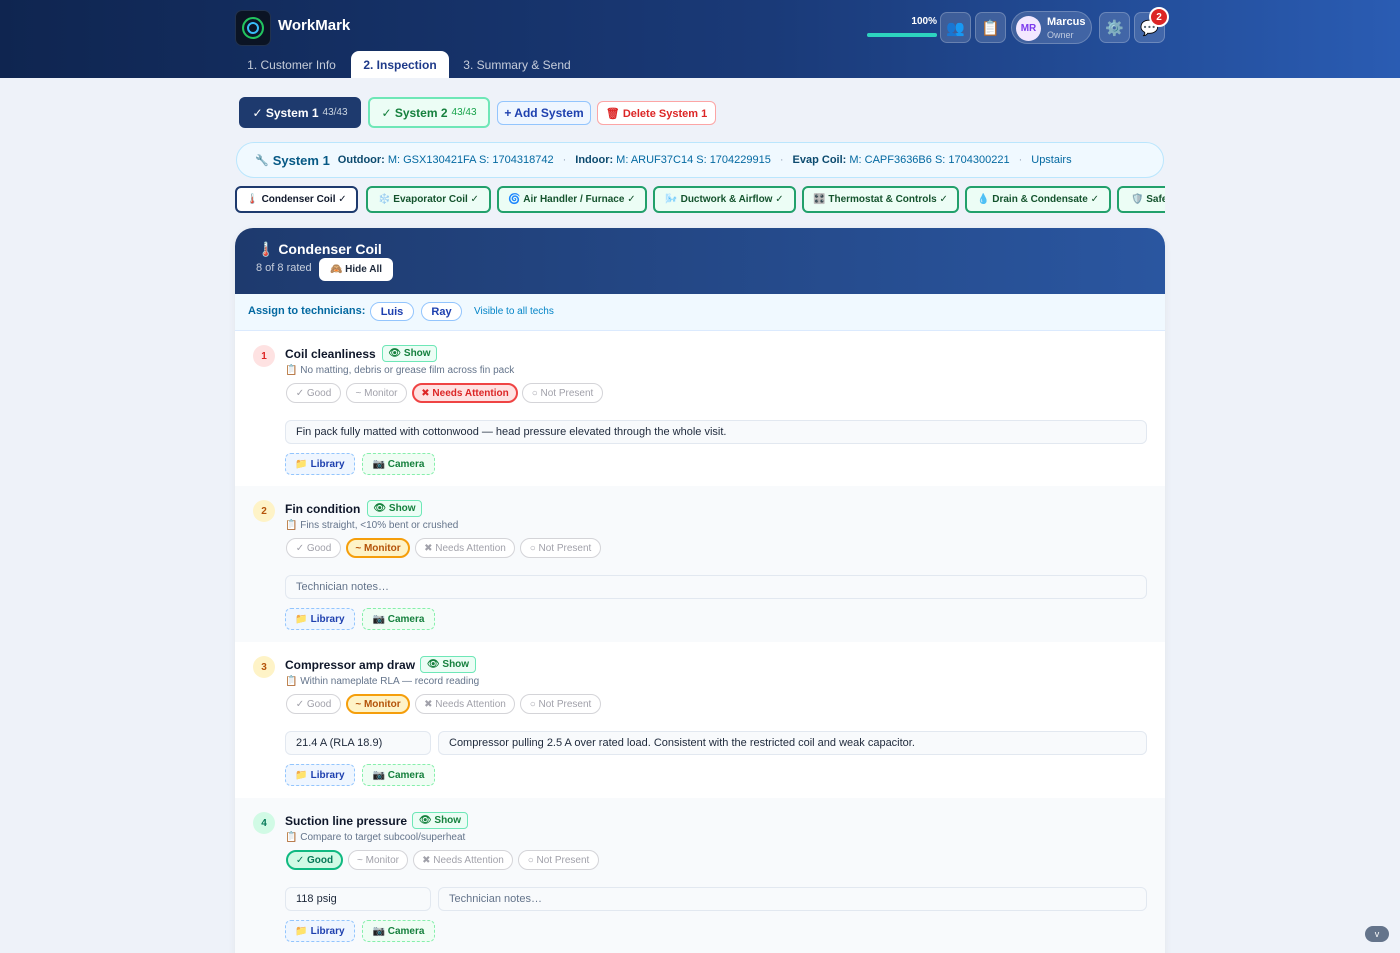  What do you see at coordinates (1060, 35) in the screenshot?
I see `user-role: Owner` at bounding box center [1060, 35].